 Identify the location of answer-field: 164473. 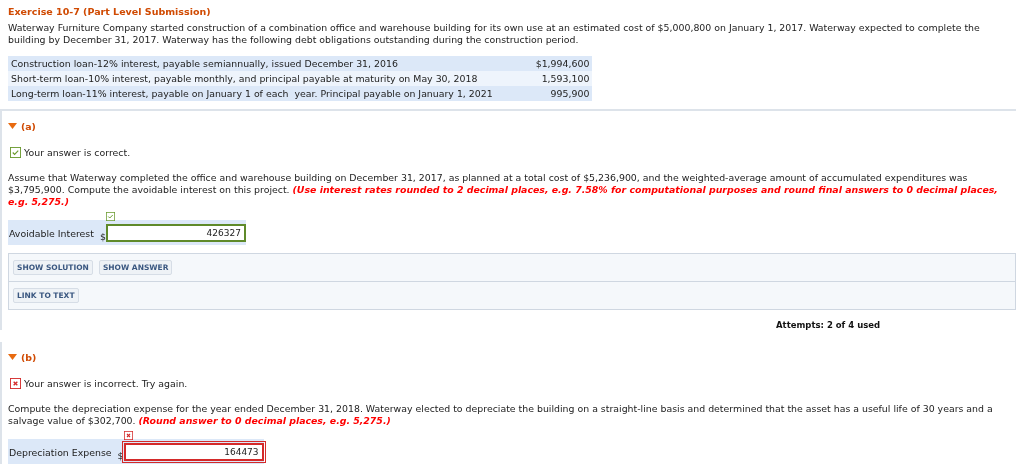
(193, 452).